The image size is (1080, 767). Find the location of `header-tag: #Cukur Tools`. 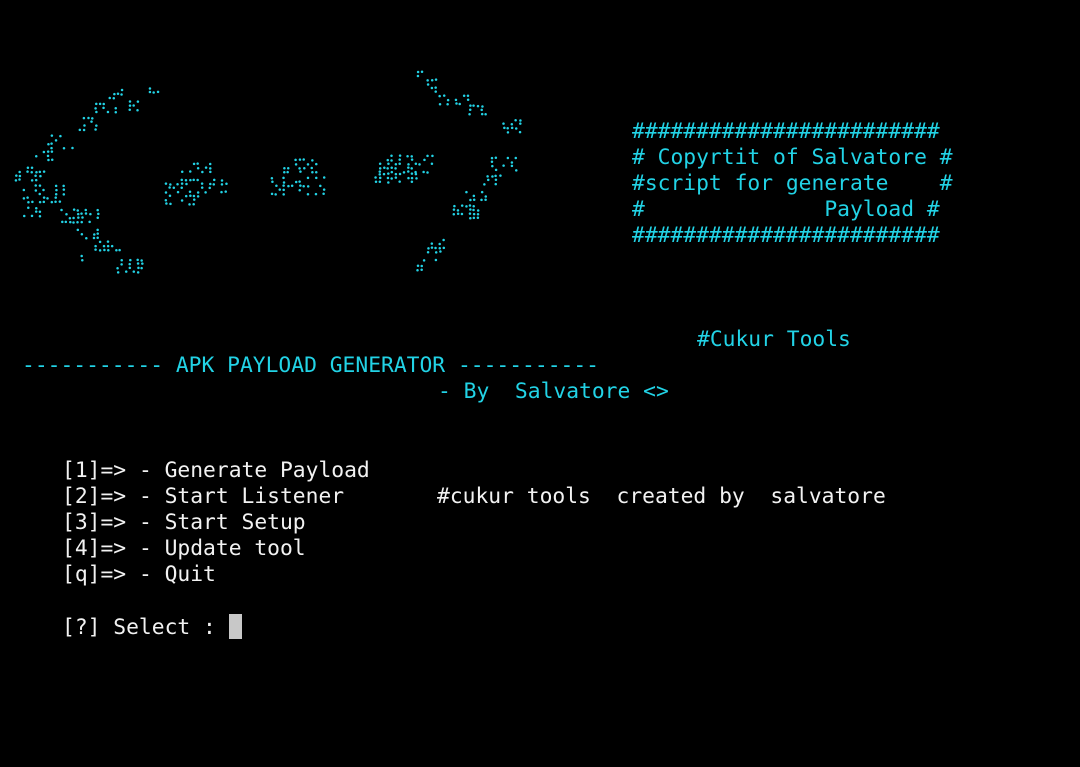

header-tag: #Cukur Tools is located at coordinates (774, 339).